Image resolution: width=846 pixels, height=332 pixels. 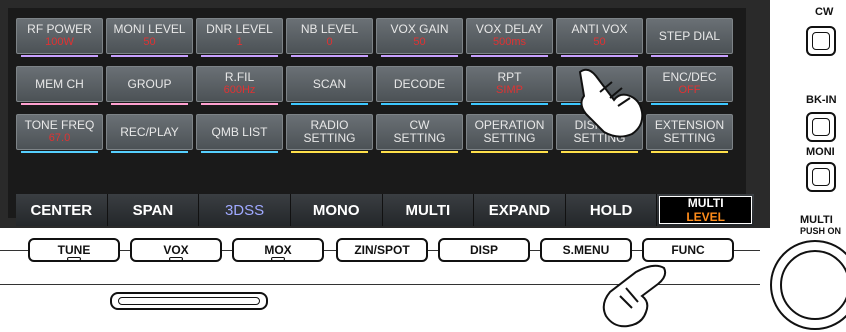 What do you see at coordinates (329, 42) in the screenshot?
I see `menu-key-value: 0` at bounding box center [329, 42].